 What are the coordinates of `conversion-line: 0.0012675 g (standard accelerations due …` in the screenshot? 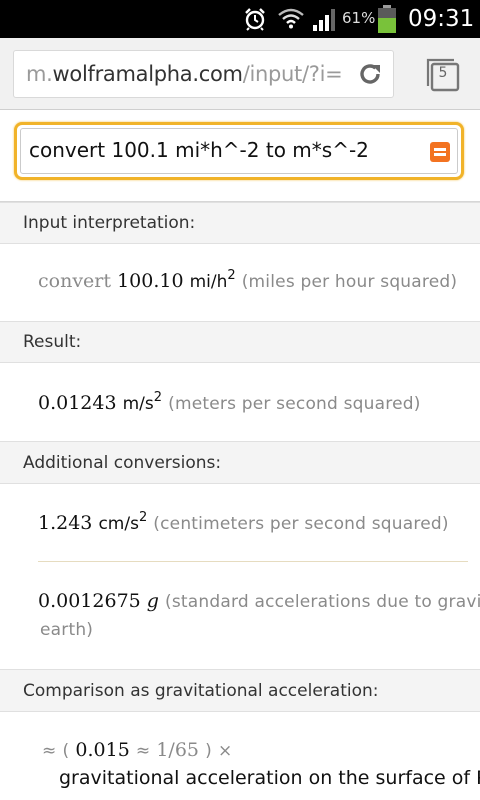 It's located at (259, 601).